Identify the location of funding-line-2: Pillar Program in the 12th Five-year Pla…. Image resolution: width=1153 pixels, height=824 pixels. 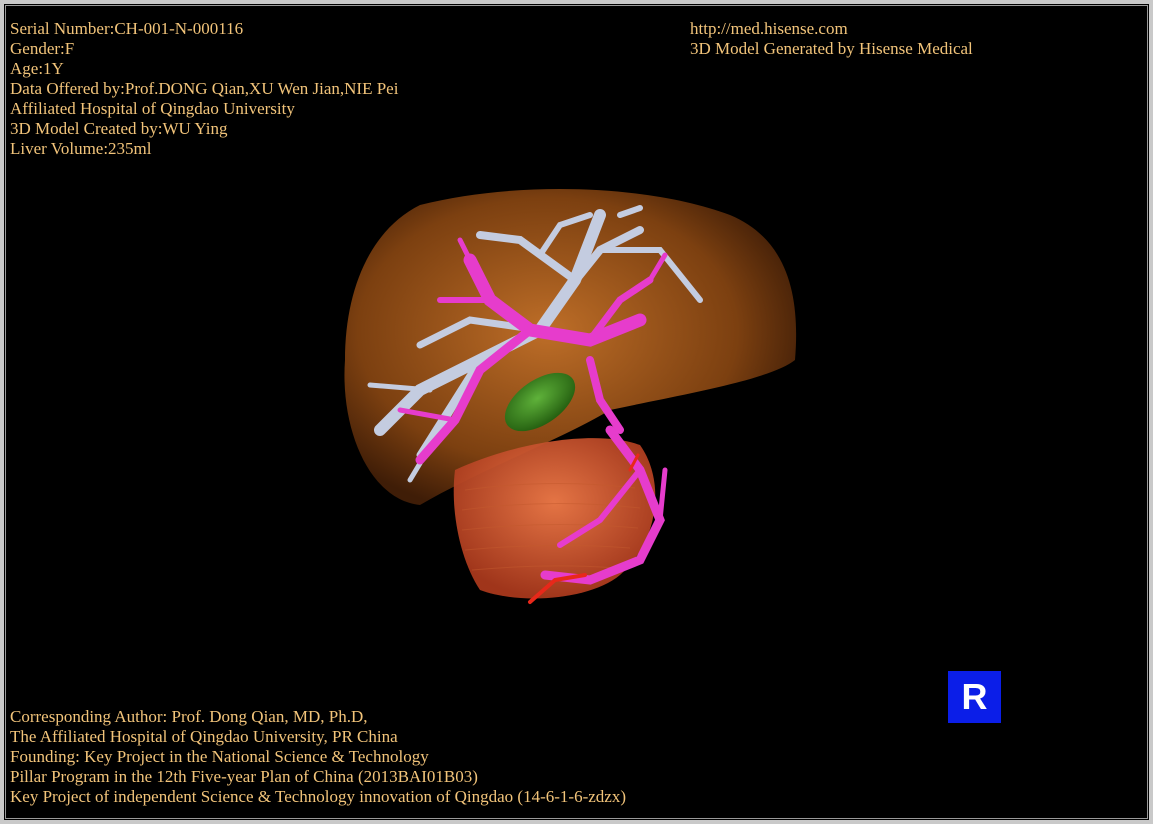
(244, 776).